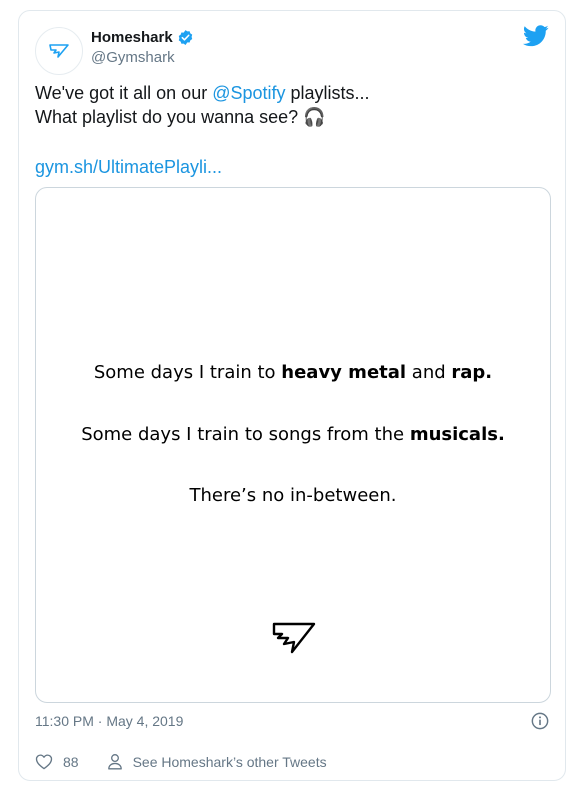 This screenshot has width=571, height=795. What do you see at coordinates (124, 93) in the screenshot?
I see `tweet-text-prefix: We've got it all on our` at bounding box center [124, 93].